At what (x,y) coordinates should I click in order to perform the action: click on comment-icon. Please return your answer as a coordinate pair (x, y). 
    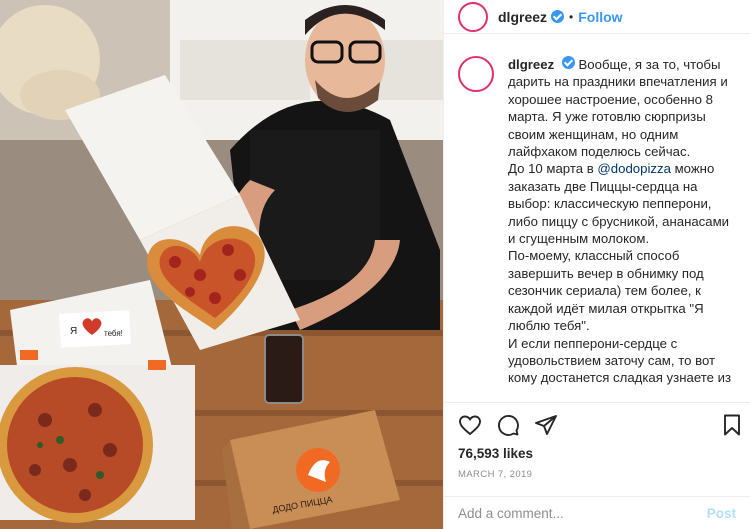
    Looking at the image, I should click on (508, 425).